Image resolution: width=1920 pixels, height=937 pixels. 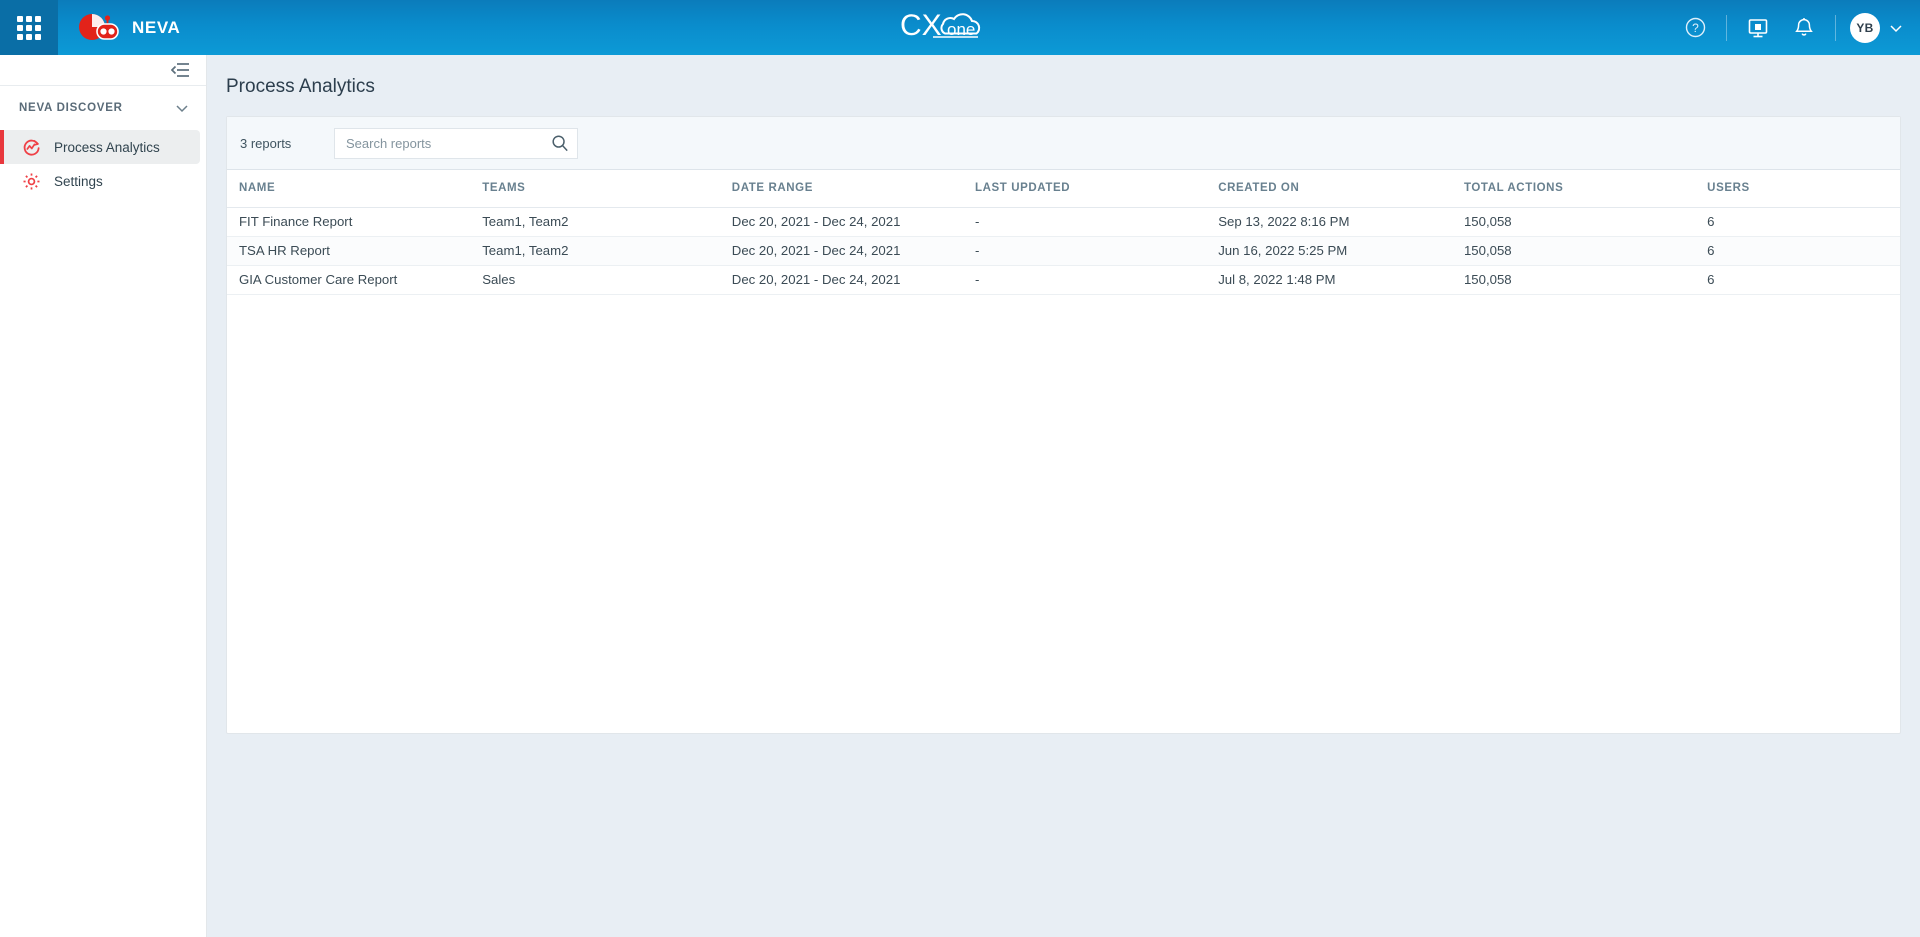 I want to click on sidebar-item-settings: Settings, so click(x=100, y=181).